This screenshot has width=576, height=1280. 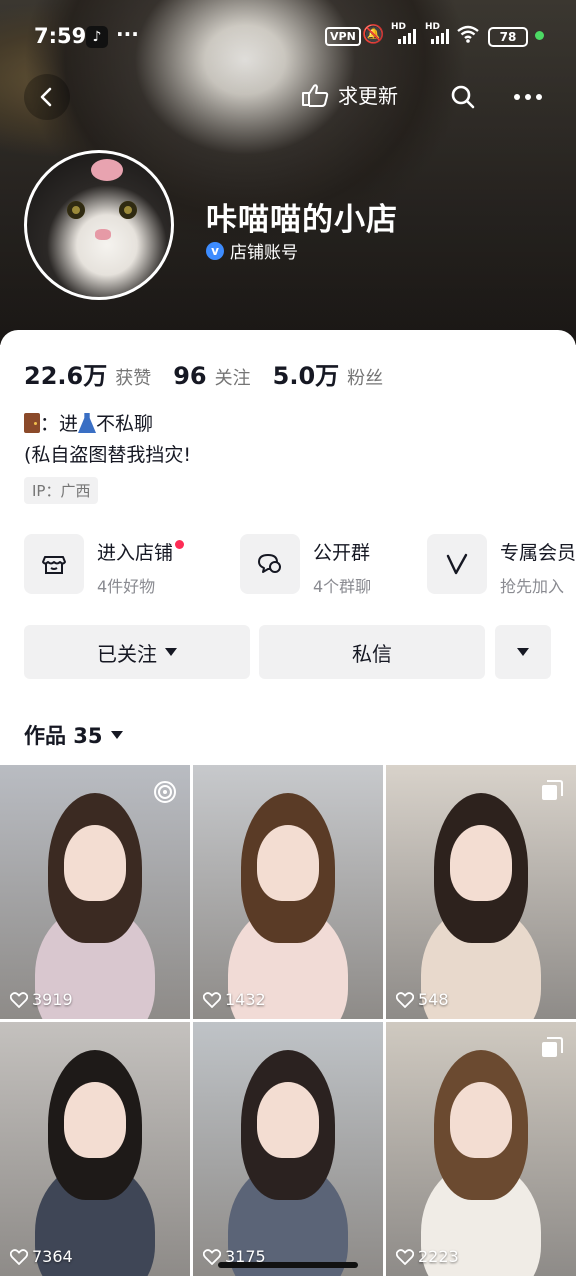 What do you see at coordinates (104, 565) in the screenshot?
I see `enter-shop-entry: 进入店铺 4件好物` at bounding box center [104, 565].